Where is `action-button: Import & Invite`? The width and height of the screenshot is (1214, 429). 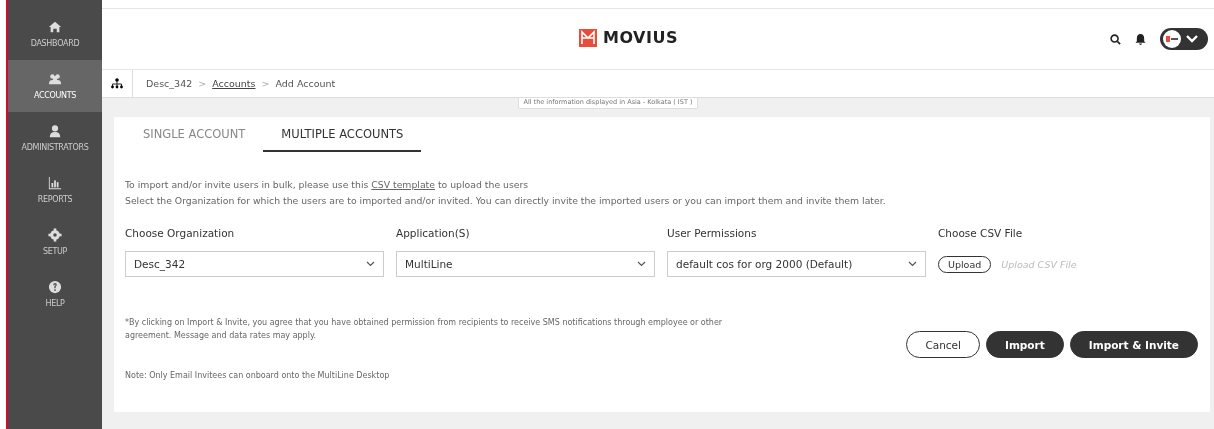
action-button: Import & Invite is located at coordinates (1133, 344).